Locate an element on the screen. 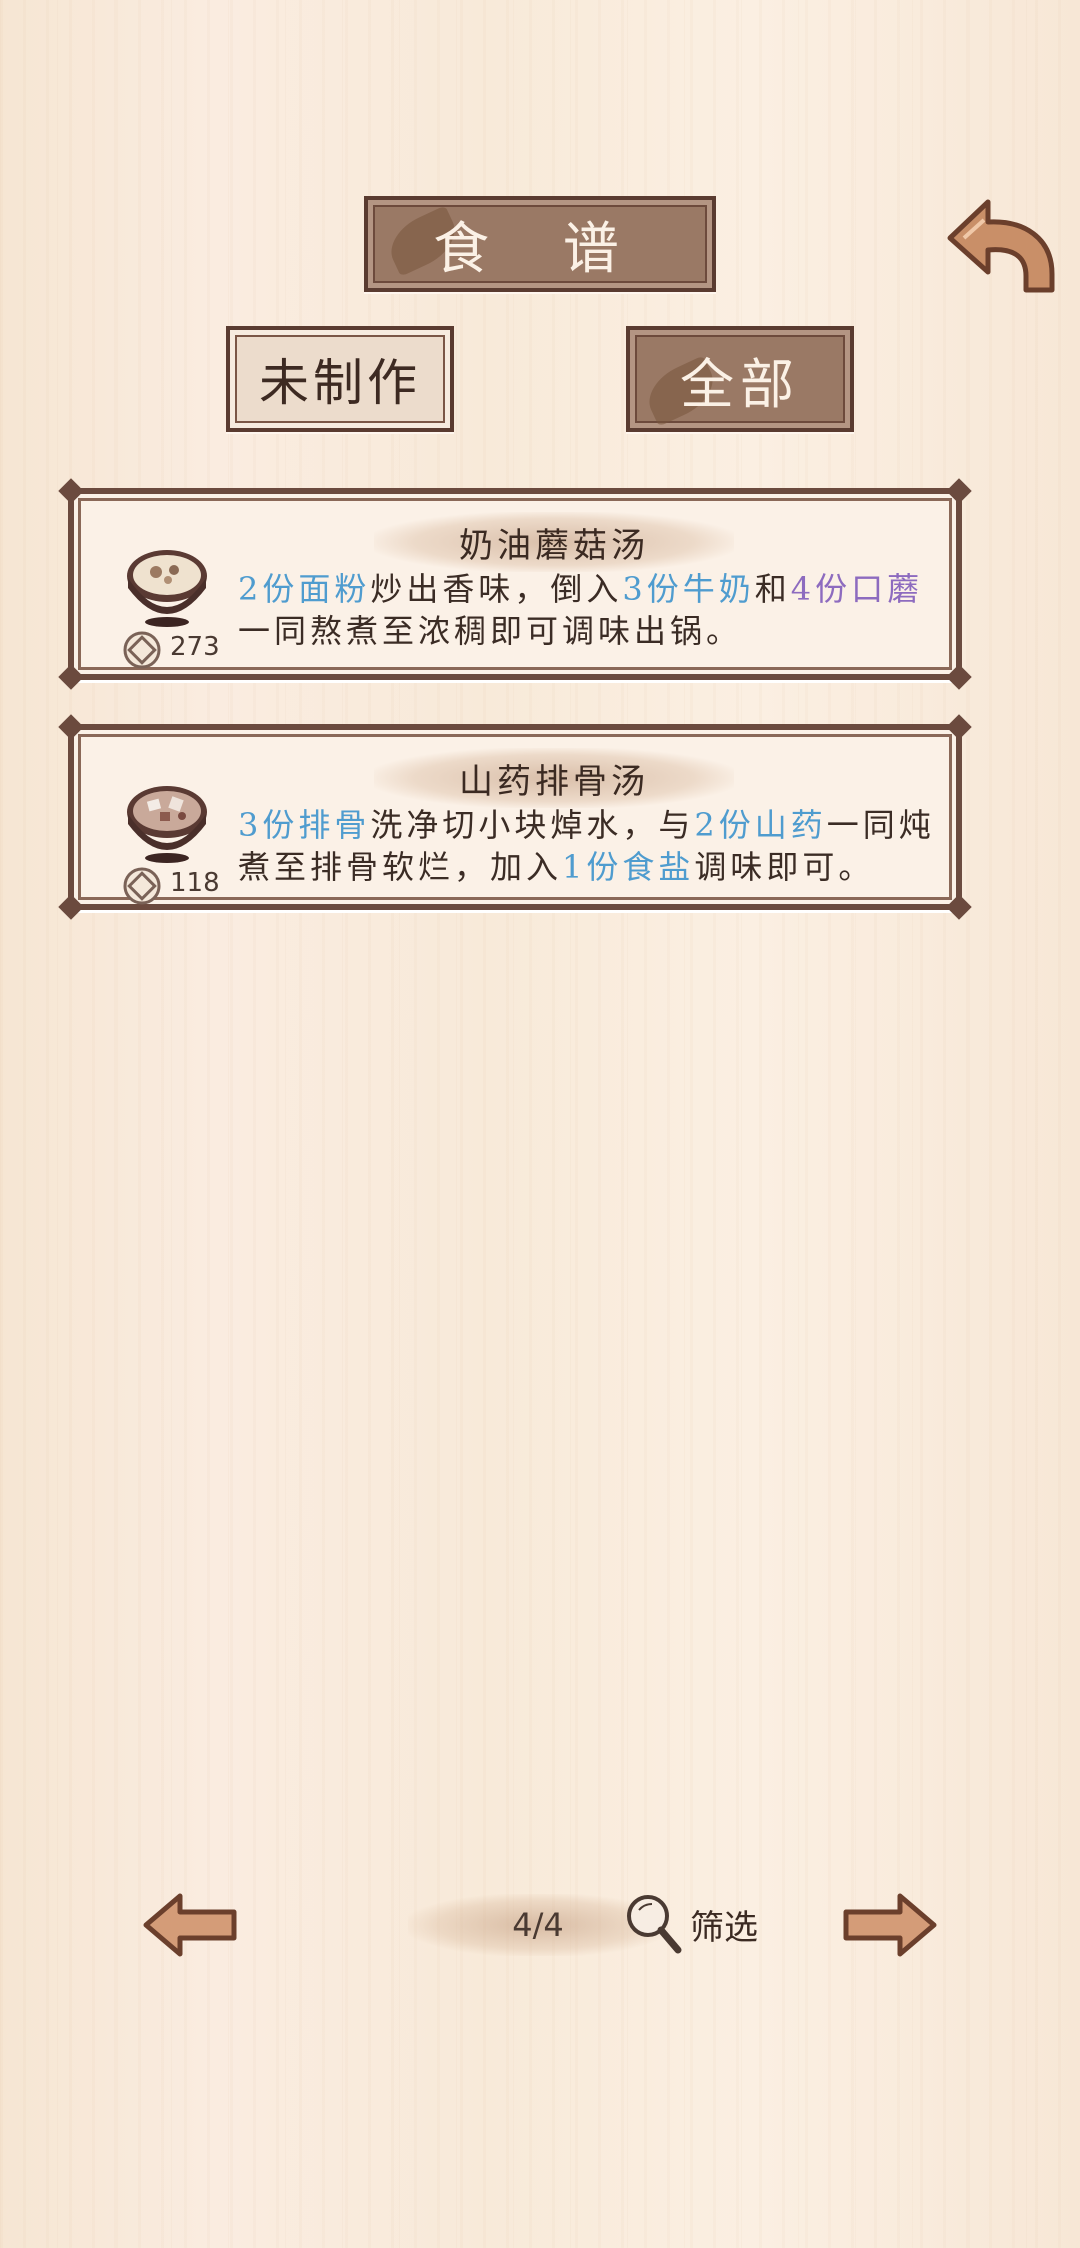 The width and height of the screenshot is (1080, 2248). ingredient-highlight: 3份排骨 is located at coordinates (304, 825).